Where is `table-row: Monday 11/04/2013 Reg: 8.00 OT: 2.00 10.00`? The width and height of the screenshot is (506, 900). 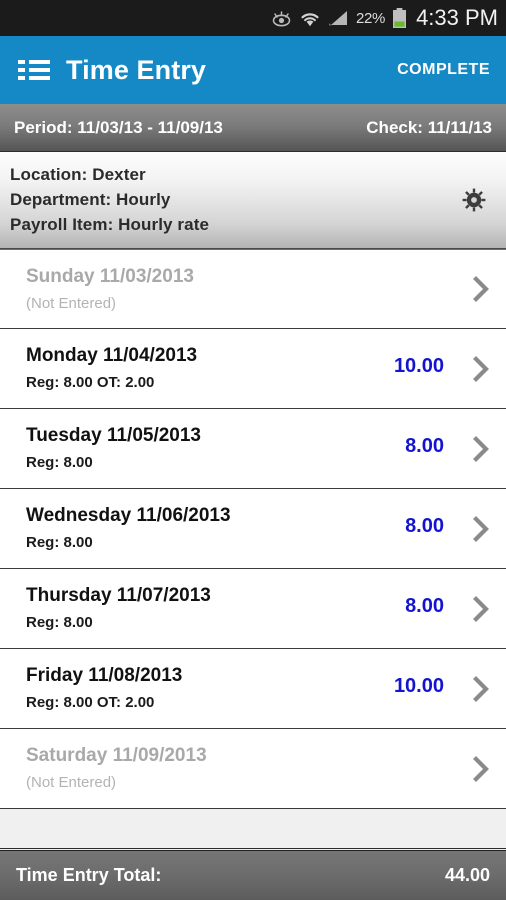
table-row: Monday 11/04/2013 Reg: 8.00 OT: 2.00 10.00 is located at coordinates (253, 369).